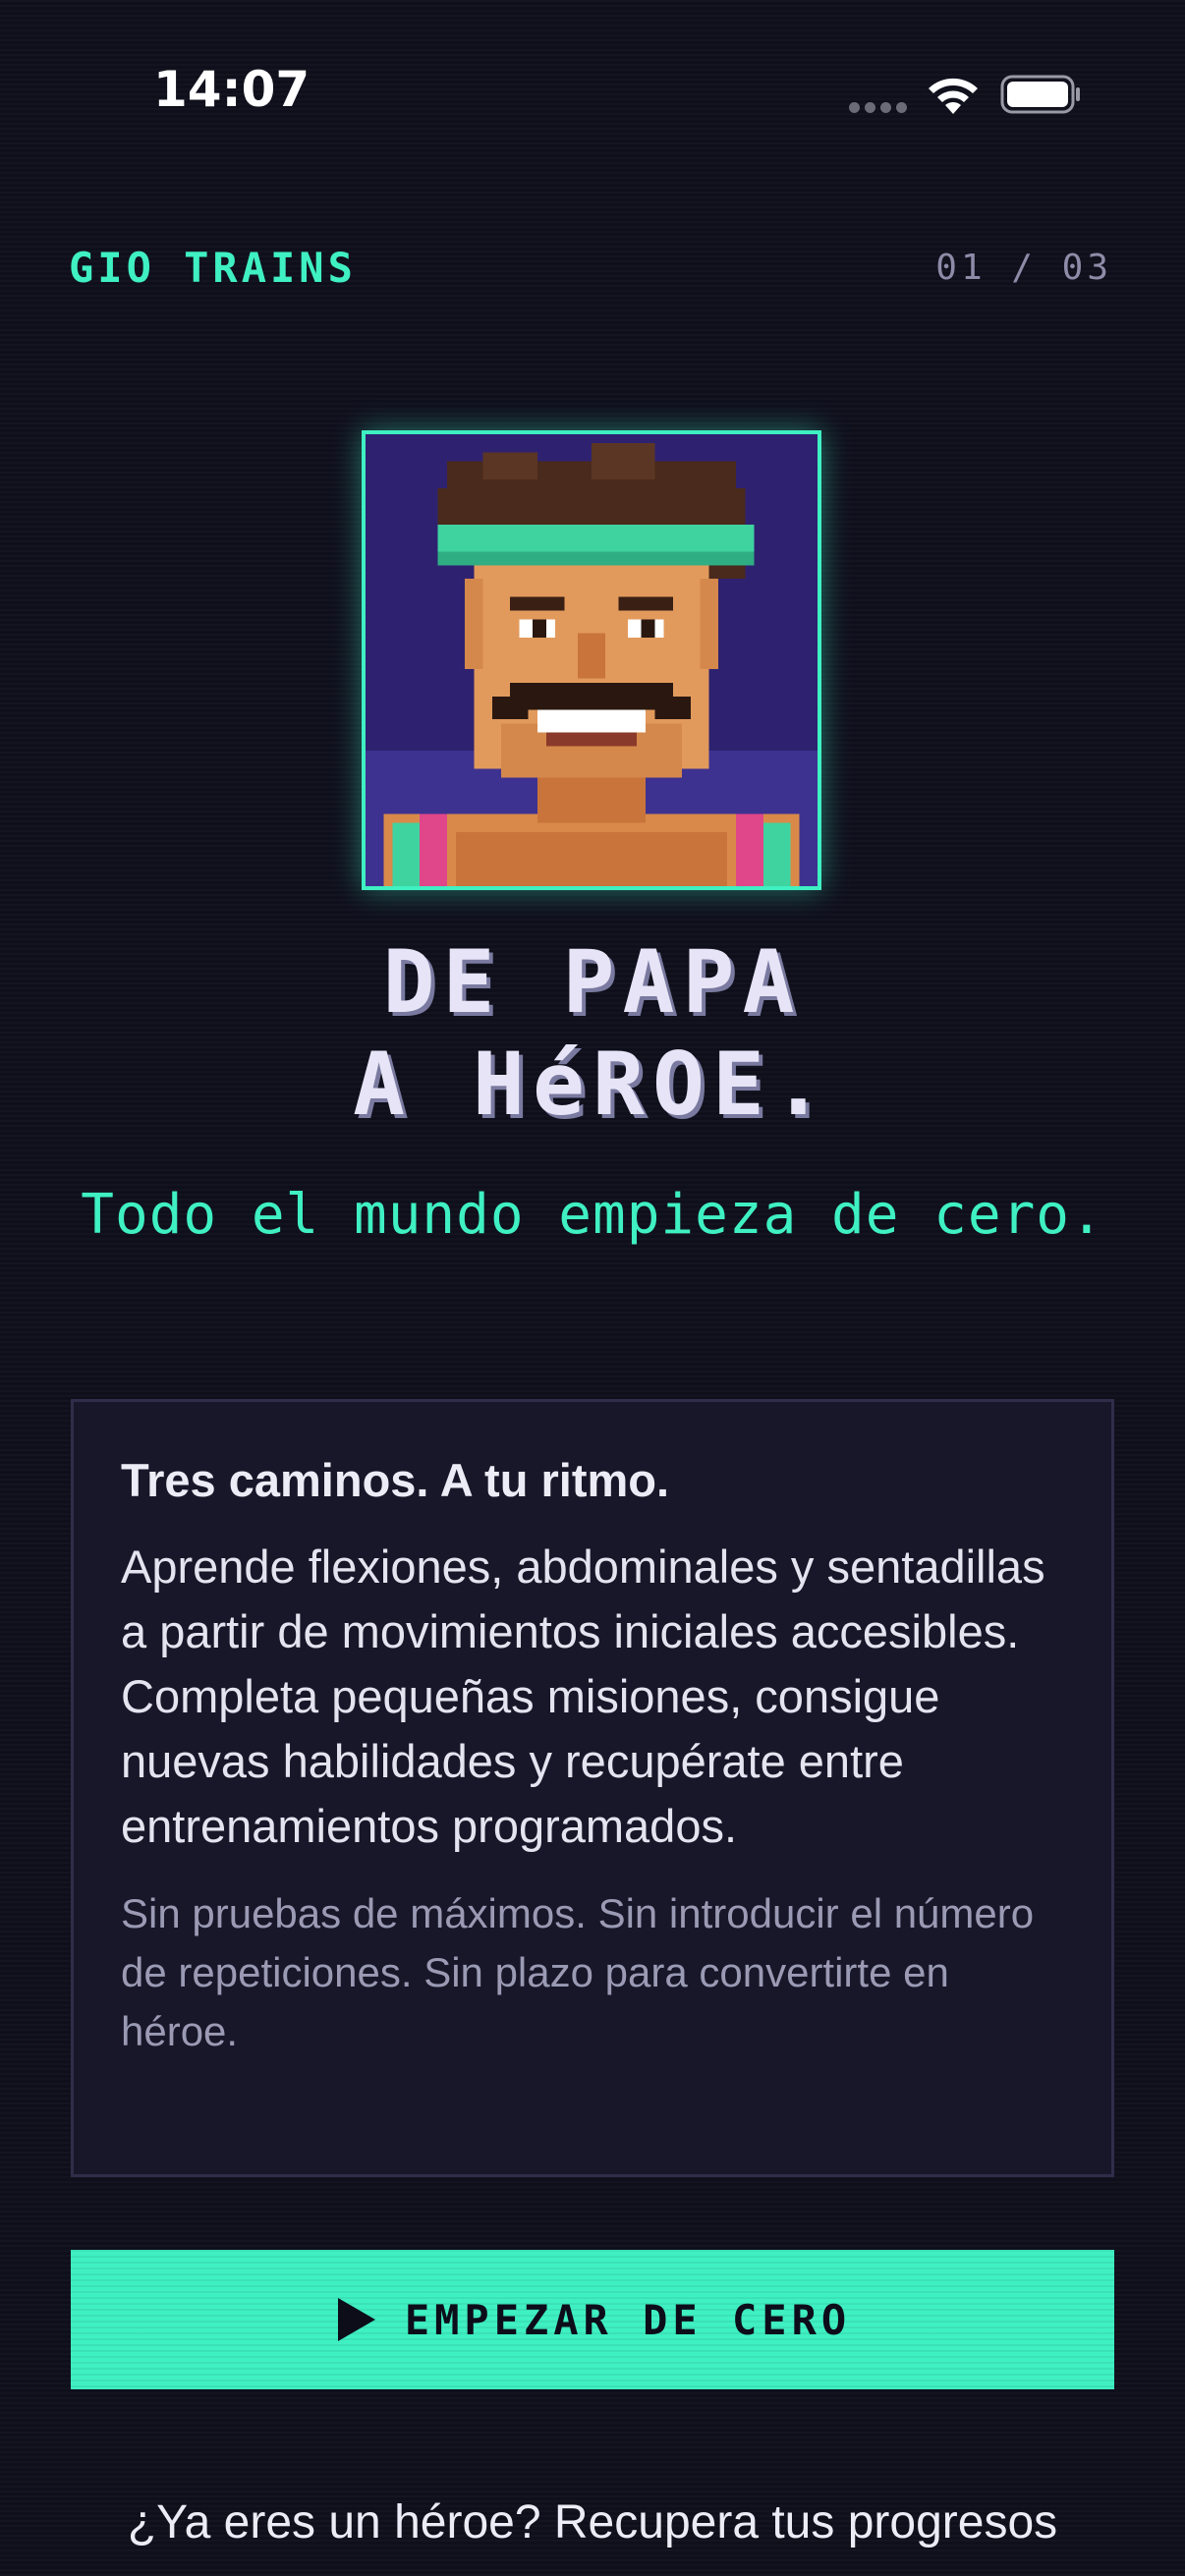 The width and height of the screenshot is (1185, 2576). What do you see at coordinates (356, 2319) in the screenshot?
I see `play-icon` at bounding box center [356, 2319].